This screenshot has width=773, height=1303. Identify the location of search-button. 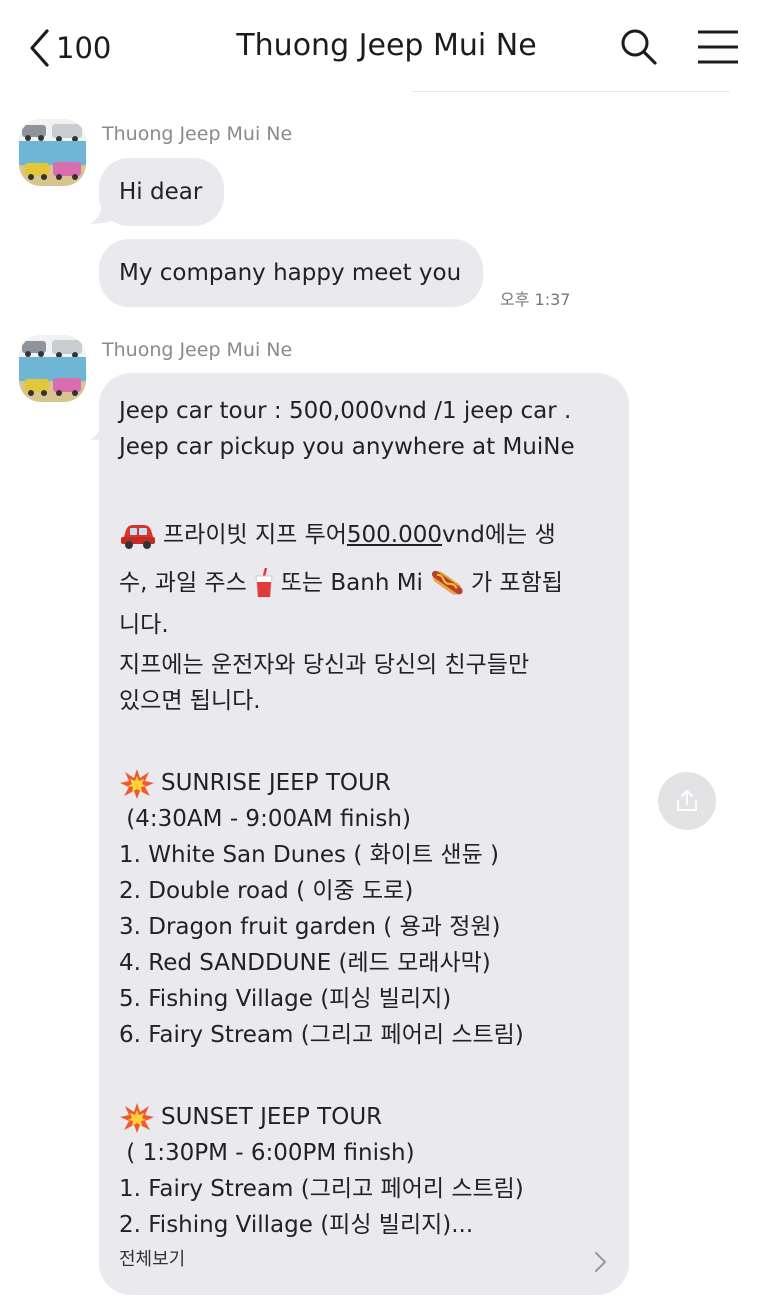
(639, 49).